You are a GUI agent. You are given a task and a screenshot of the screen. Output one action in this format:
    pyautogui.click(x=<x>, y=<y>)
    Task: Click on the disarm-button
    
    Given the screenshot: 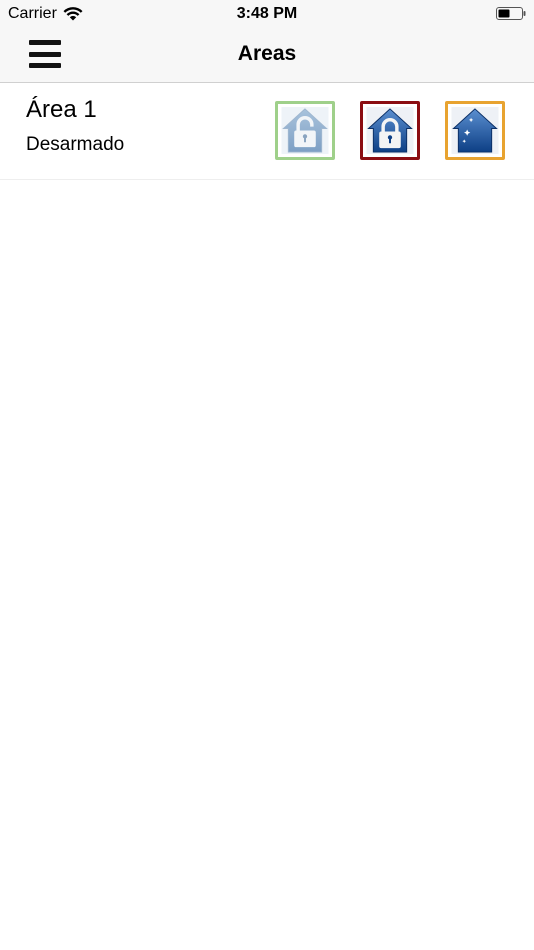 What is the action you would take?
    pyautogui.click(x=305, y=130)
    